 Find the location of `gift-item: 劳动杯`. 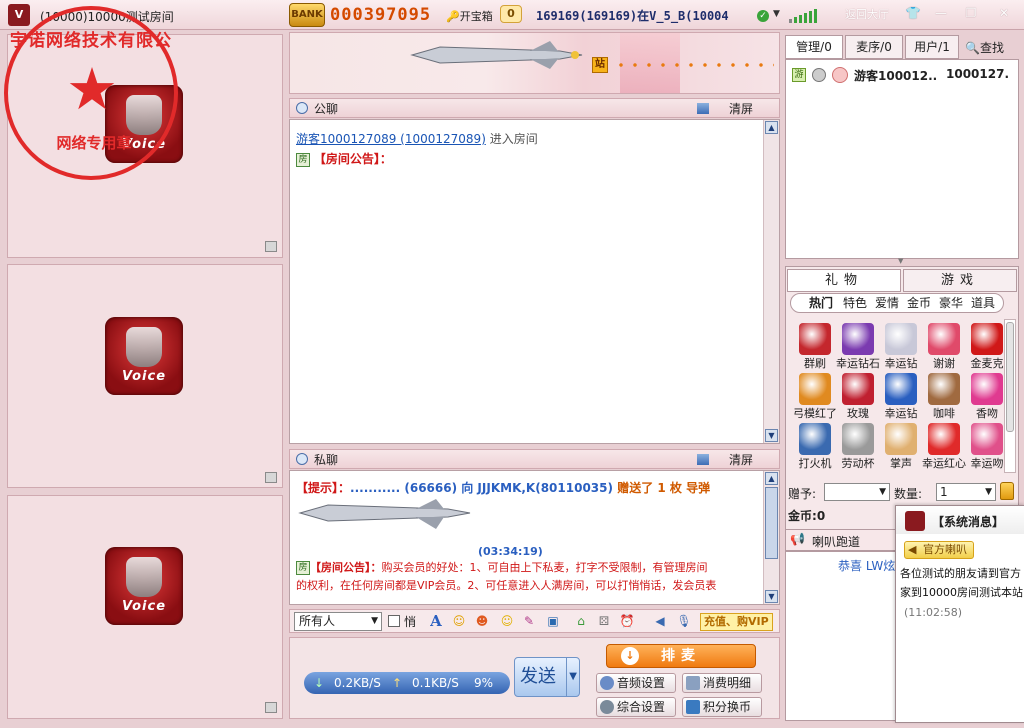

gift-item: 劳动杯 is located at coordinates (858, 447).